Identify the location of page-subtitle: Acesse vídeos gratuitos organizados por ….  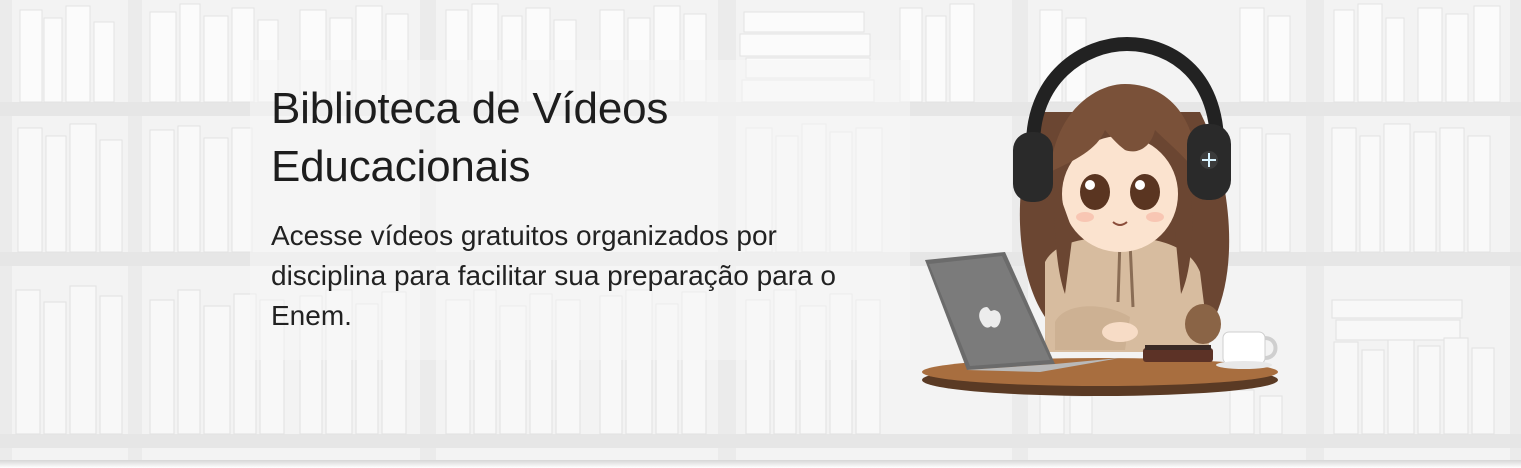
(553, 275).